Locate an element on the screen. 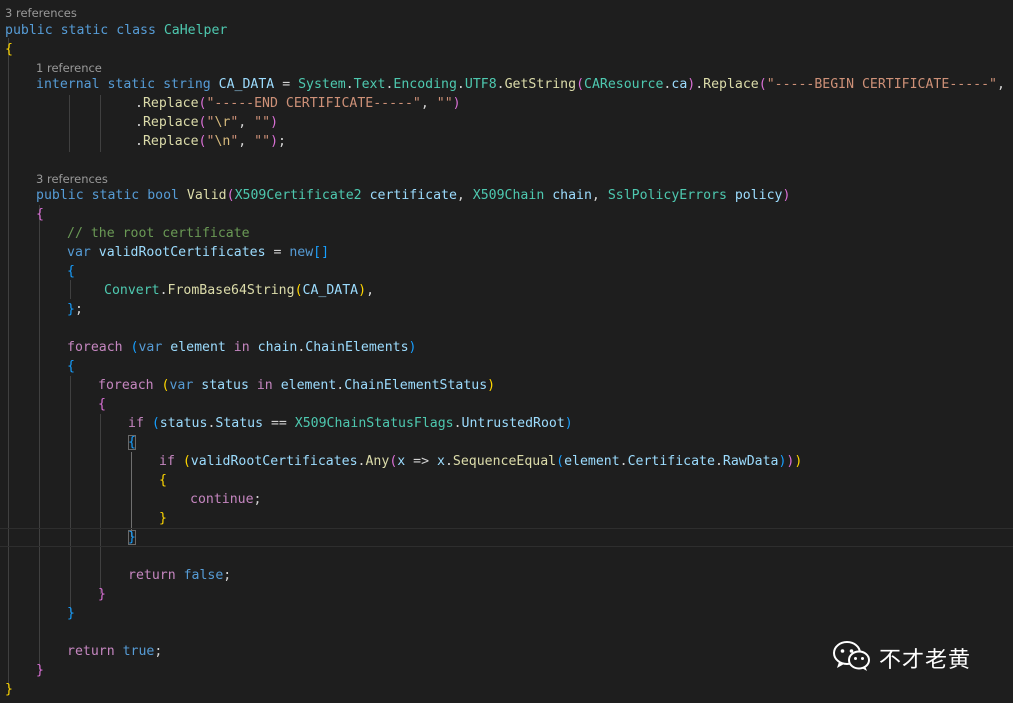  code-line: // the root certificate is located at coordinates (158, 233).